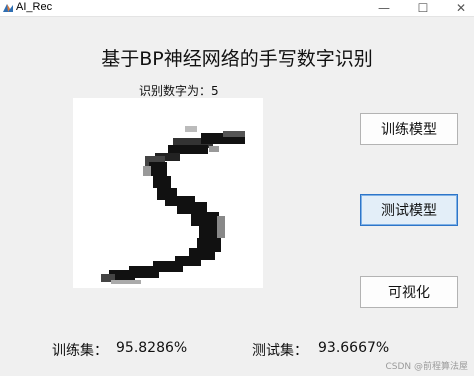 The width and height of the screenshot is (474, 376). Describe the element at coordinates (8, 8) in the screenshot. I see `app-icon` at that location.